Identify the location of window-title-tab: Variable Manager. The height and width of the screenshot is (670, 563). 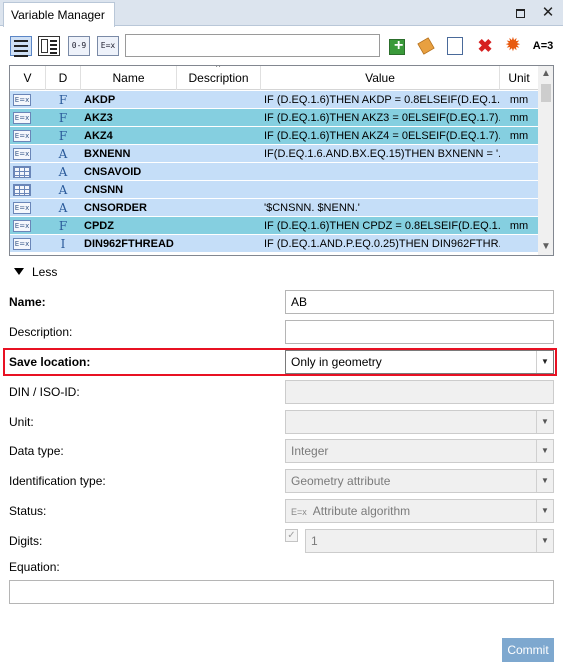
(59, 14).